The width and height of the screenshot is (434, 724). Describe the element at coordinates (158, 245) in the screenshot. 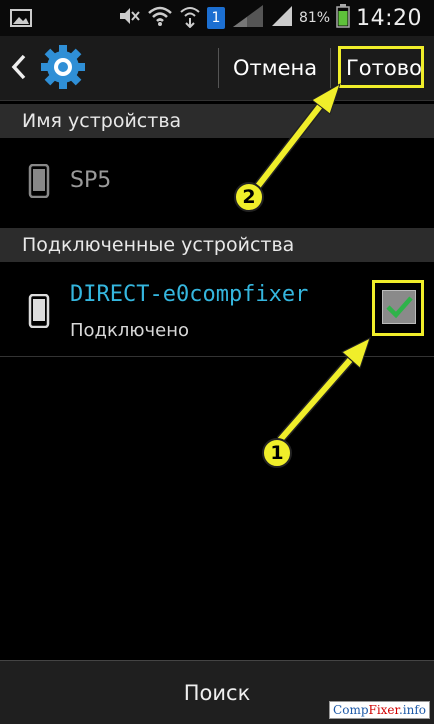

I see `section-header-label: Подключенные устройства` at that location.